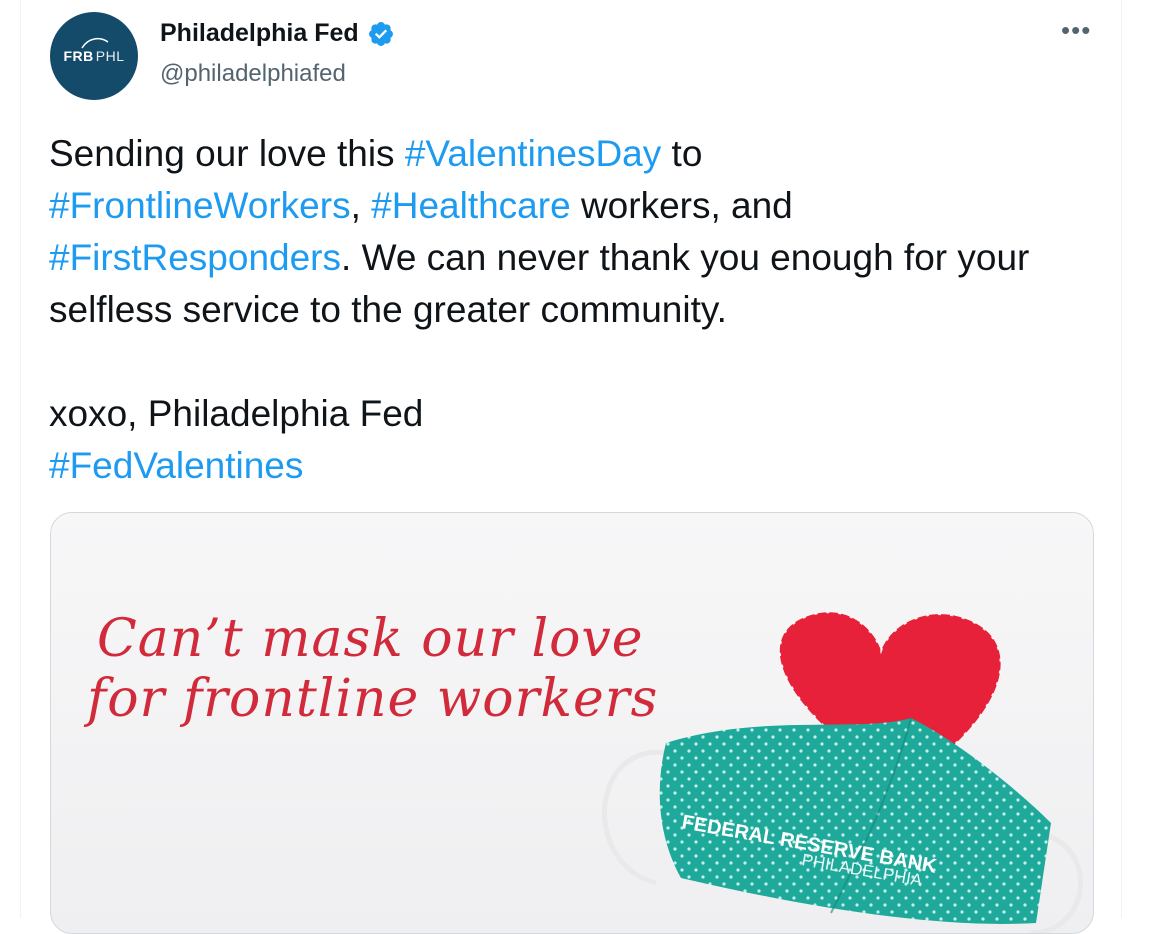 The width and height of the screenshot is (1158, 934). Describe the element at coordinates (681, 205) in the screenshot. I see `text-segment: workers, and` at that location.